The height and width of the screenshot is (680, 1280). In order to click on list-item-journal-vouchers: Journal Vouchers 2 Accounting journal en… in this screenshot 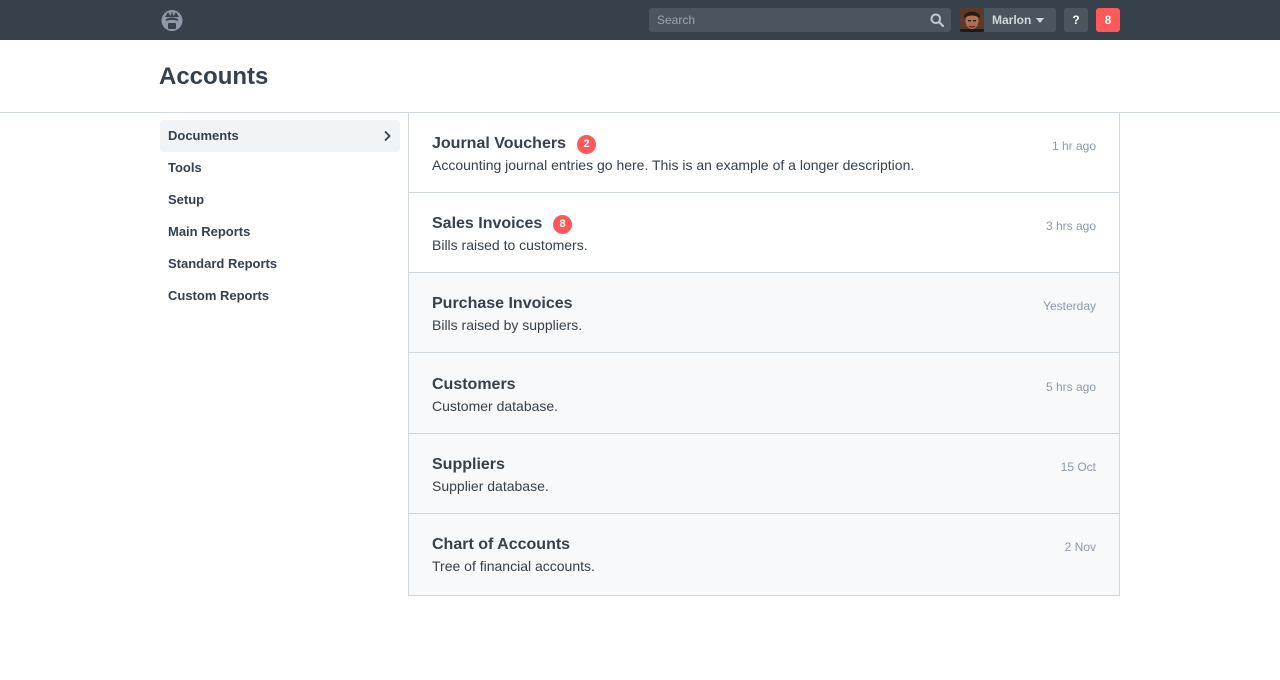, I will do `click(764, 153)`.